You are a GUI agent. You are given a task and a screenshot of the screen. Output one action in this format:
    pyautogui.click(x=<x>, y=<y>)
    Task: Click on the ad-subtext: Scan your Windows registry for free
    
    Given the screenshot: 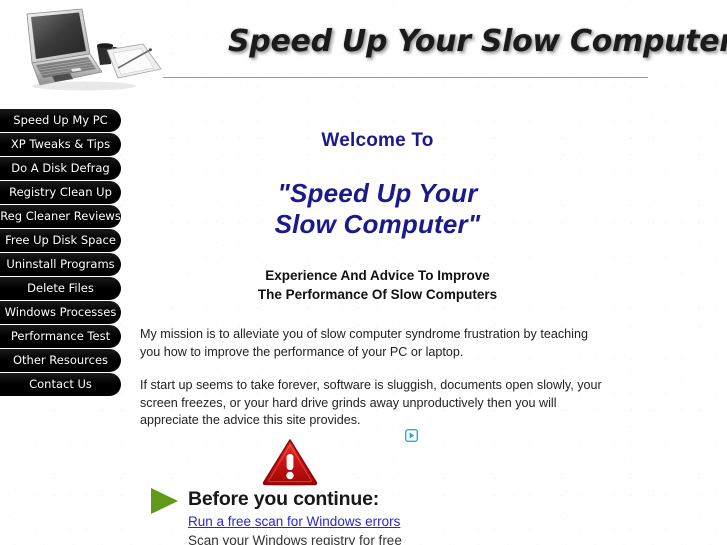 What is the action you would take?
    pyautogui.click(x=295, y=539)
    